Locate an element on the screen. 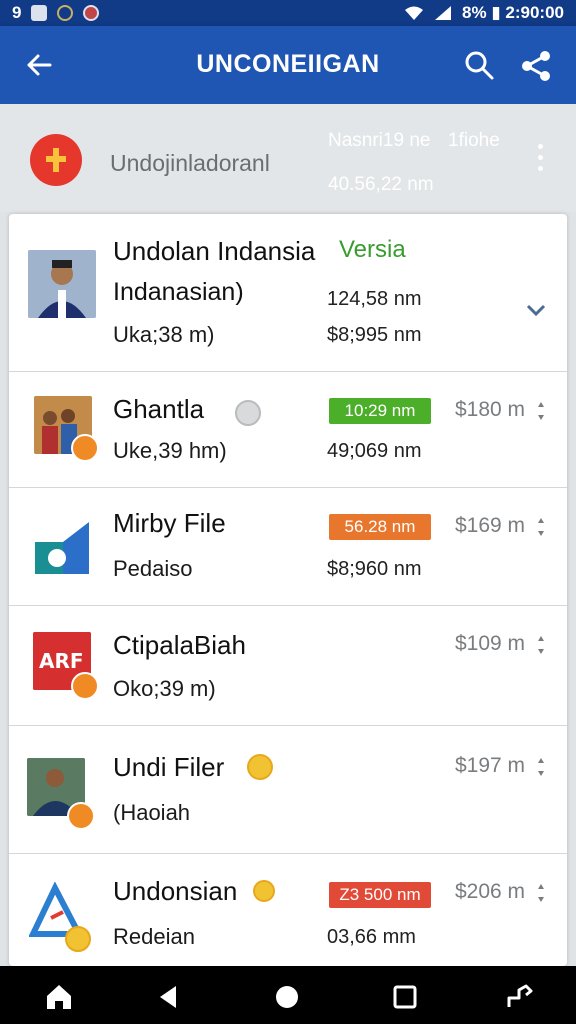 This screenshot has height=1024, width=576. account-name: Undojinladoranl is located at coordinates (190, 163).